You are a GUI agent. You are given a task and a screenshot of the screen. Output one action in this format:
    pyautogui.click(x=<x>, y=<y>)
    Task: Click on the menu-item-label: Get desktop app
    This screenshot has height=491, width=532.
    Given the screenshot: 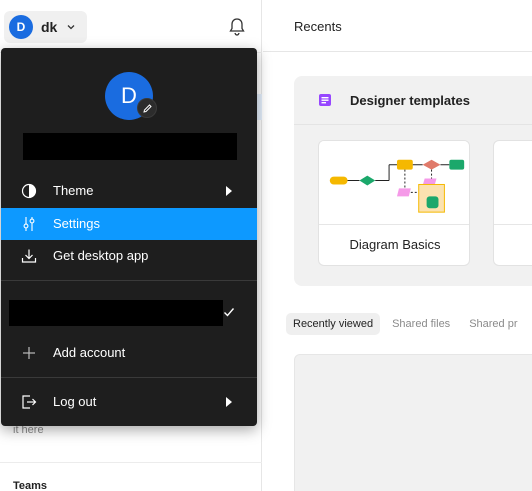 What is the action you would take?
    pyautogui.click(x=101, y=255)
    